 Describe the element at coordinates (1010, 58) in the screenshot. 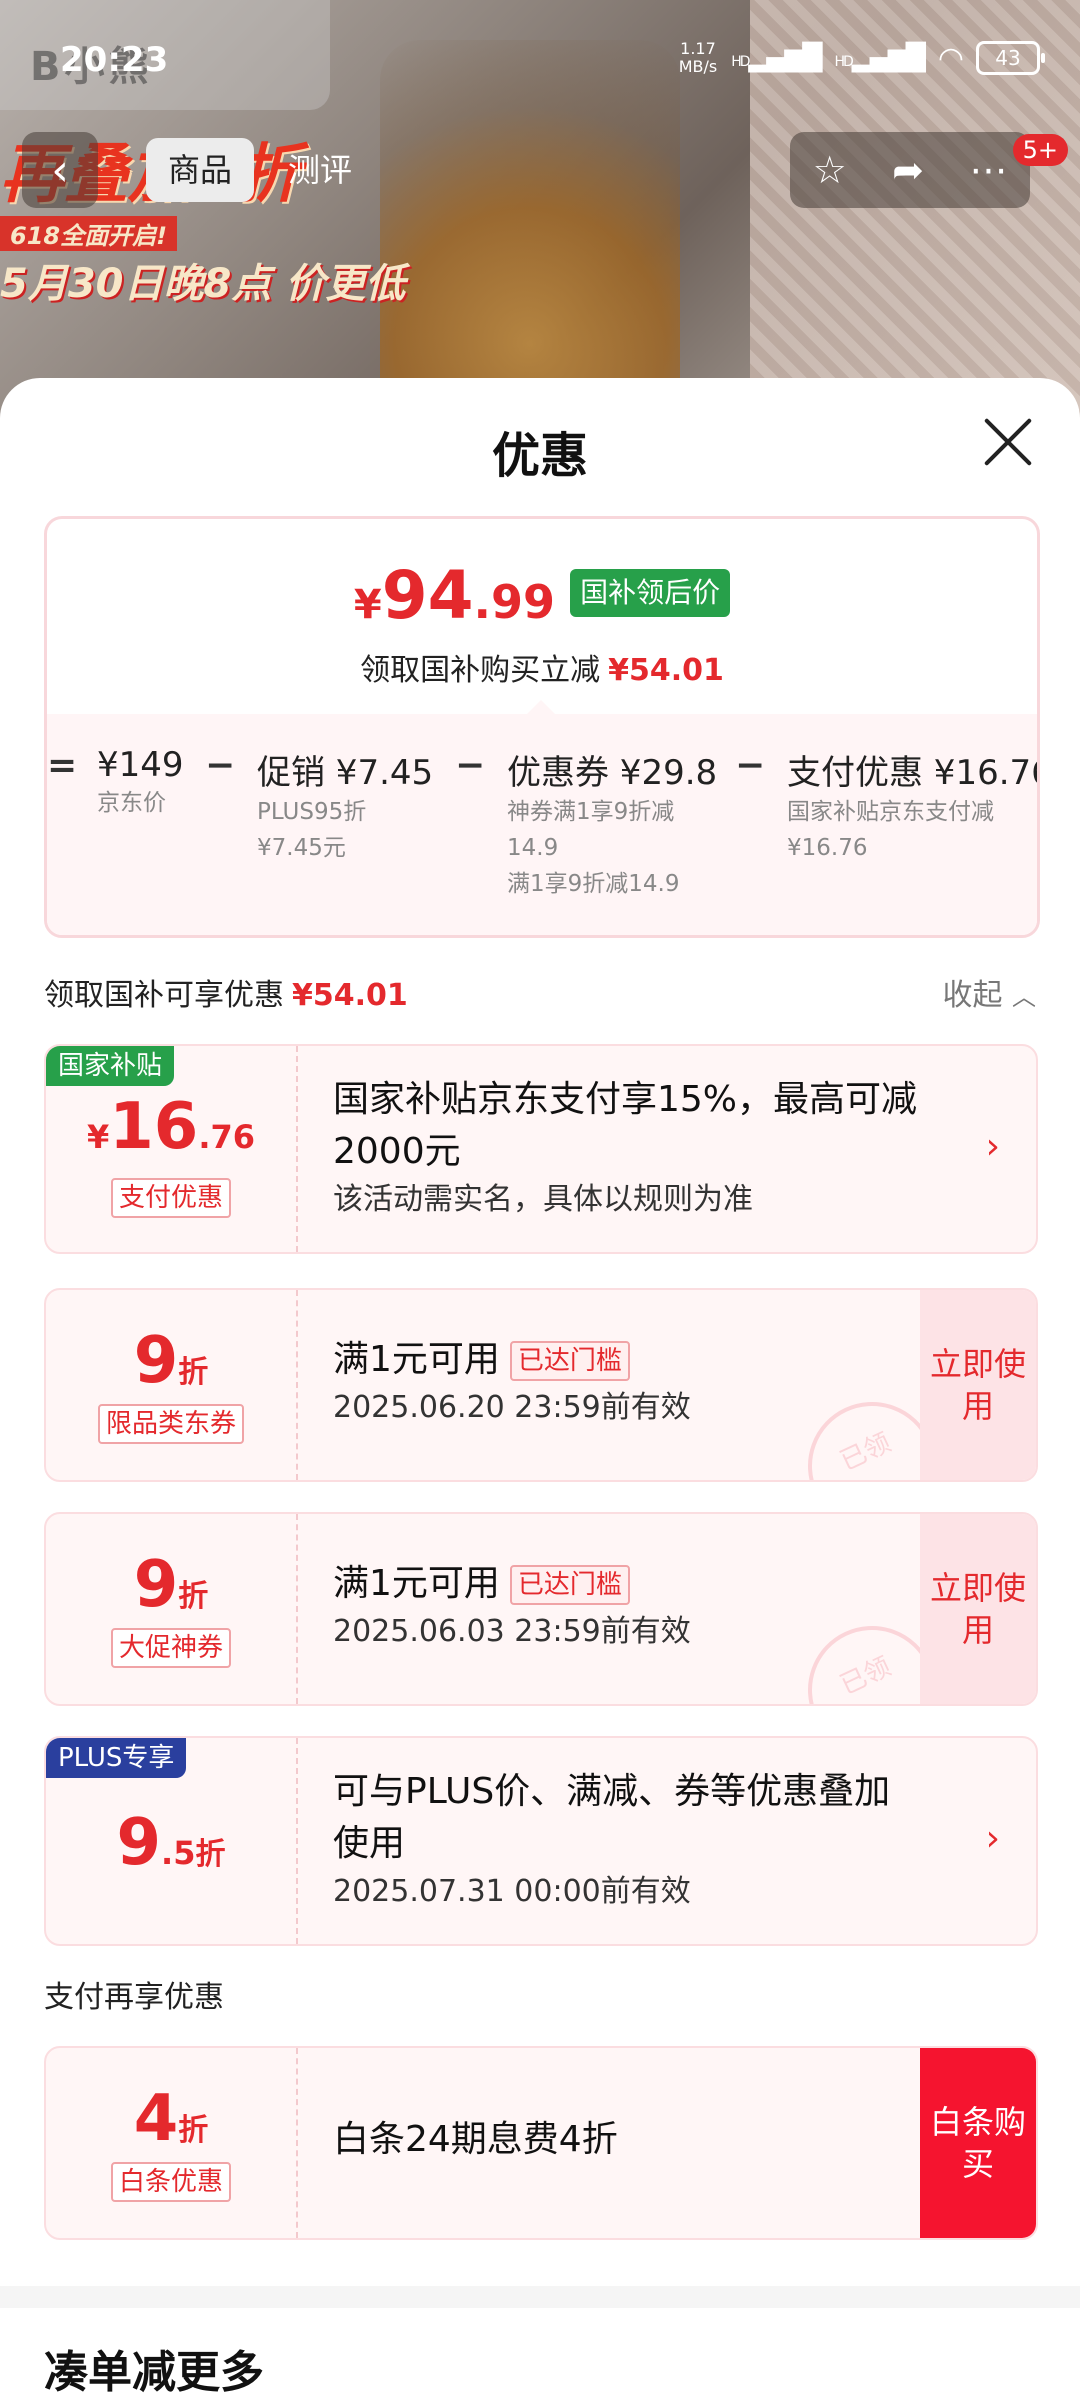

I see `battery-icon: 43` at that location.